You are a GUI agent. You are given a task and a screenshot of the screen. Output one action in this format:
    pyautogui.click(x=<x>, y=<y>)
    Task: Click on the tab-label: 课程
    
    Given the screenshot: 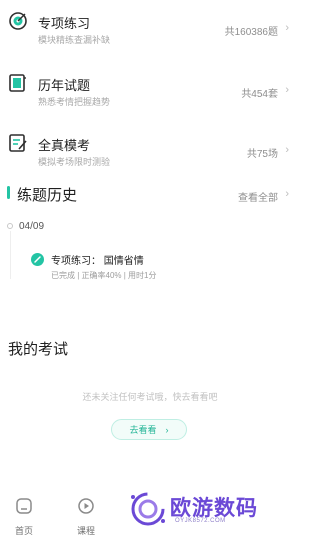 What is the action you would take?
    pyautogui.click(x=85, y=530)
    